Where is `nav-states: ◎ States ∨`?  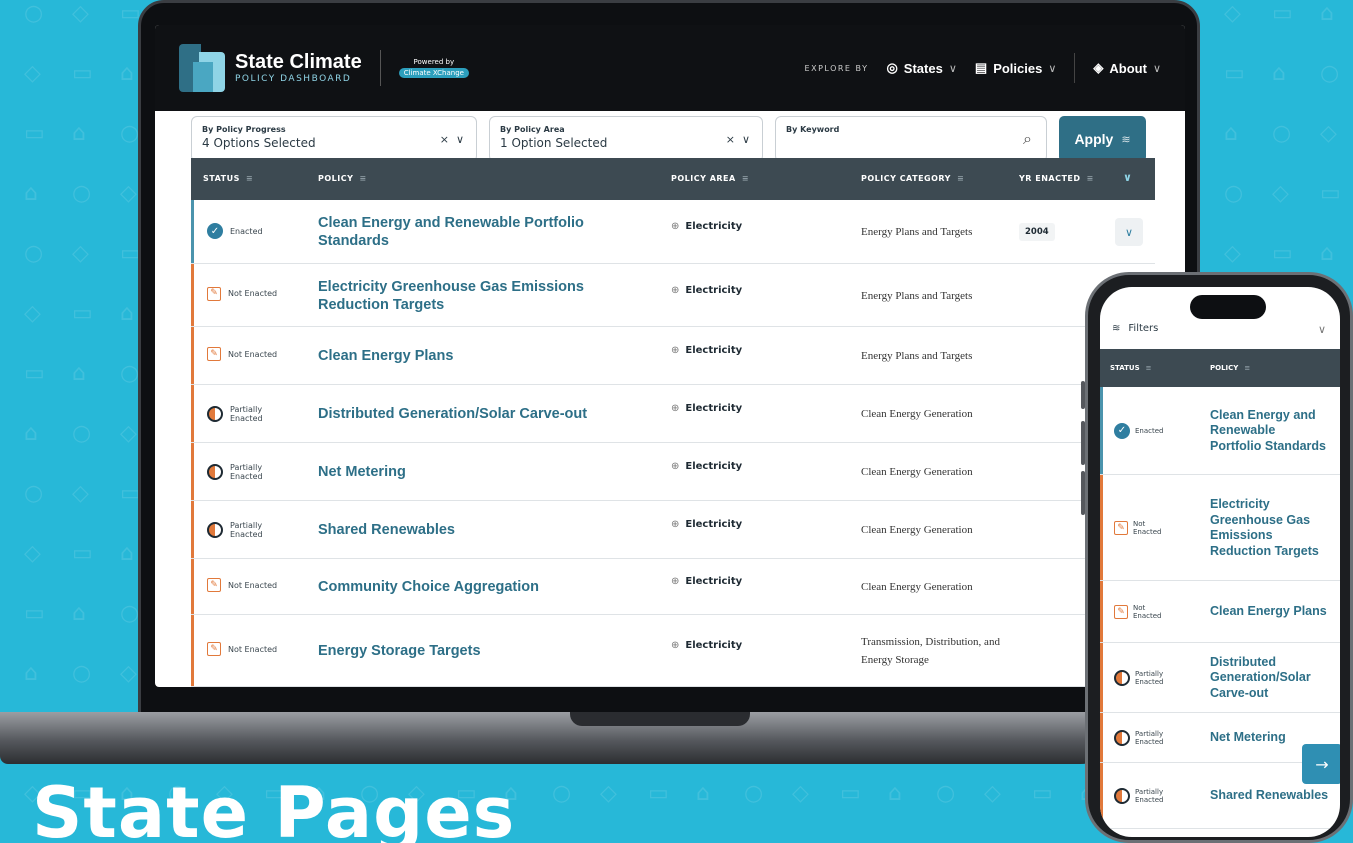
nav-states: ◎ States ∨ is located at coordinates (921, 68).